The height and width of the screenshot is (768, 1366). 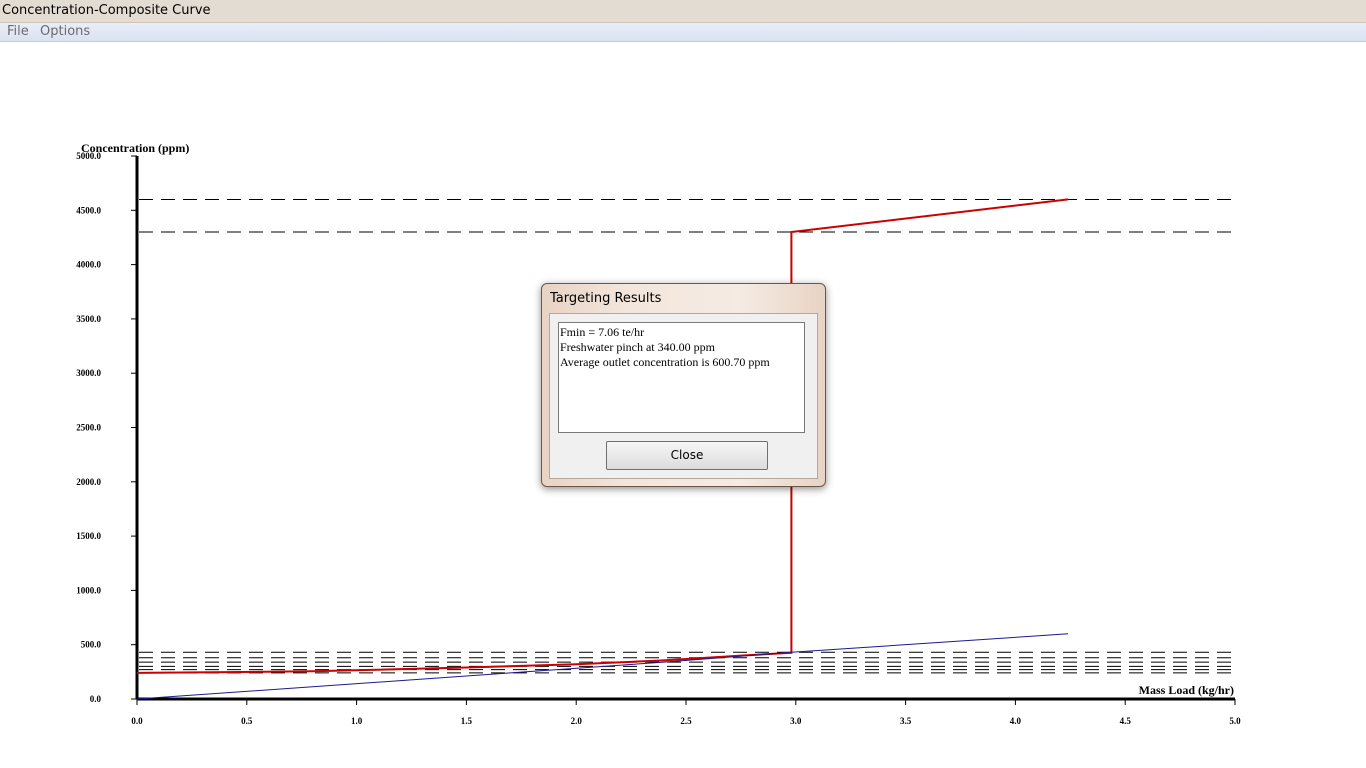 I want to click on dialog-title: Targeting Results, so click(x=606, y=298).